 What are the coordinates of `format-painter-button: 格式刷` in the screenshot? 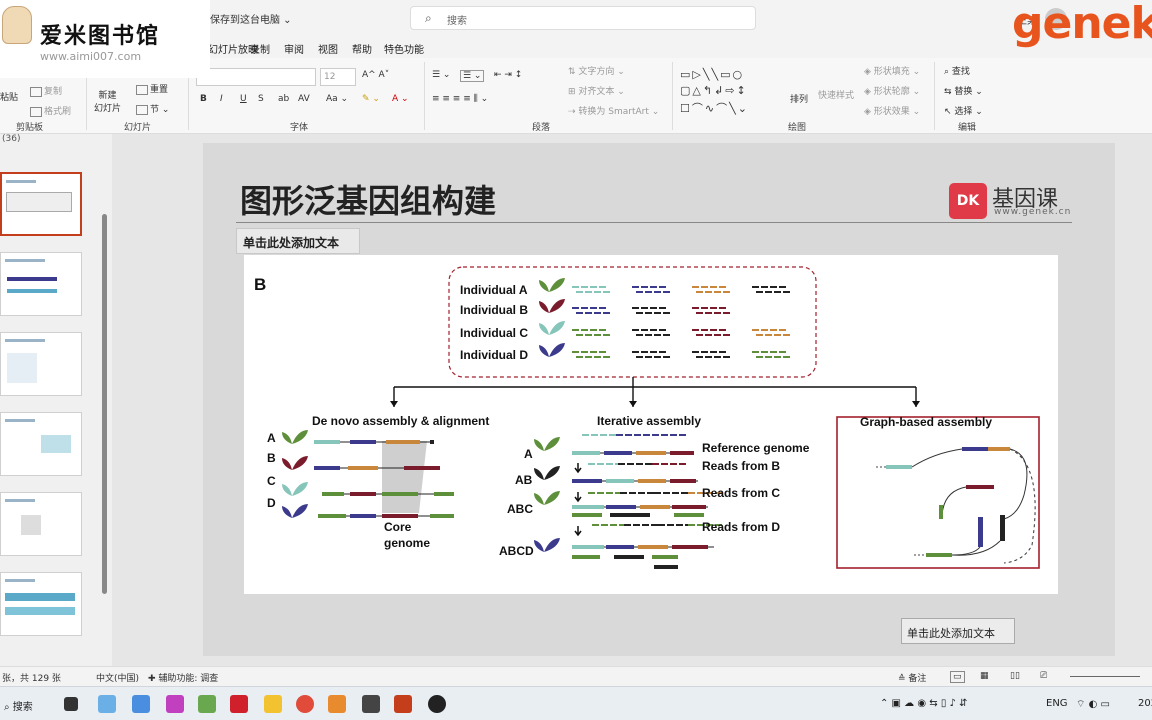 It's located at (50, 110).